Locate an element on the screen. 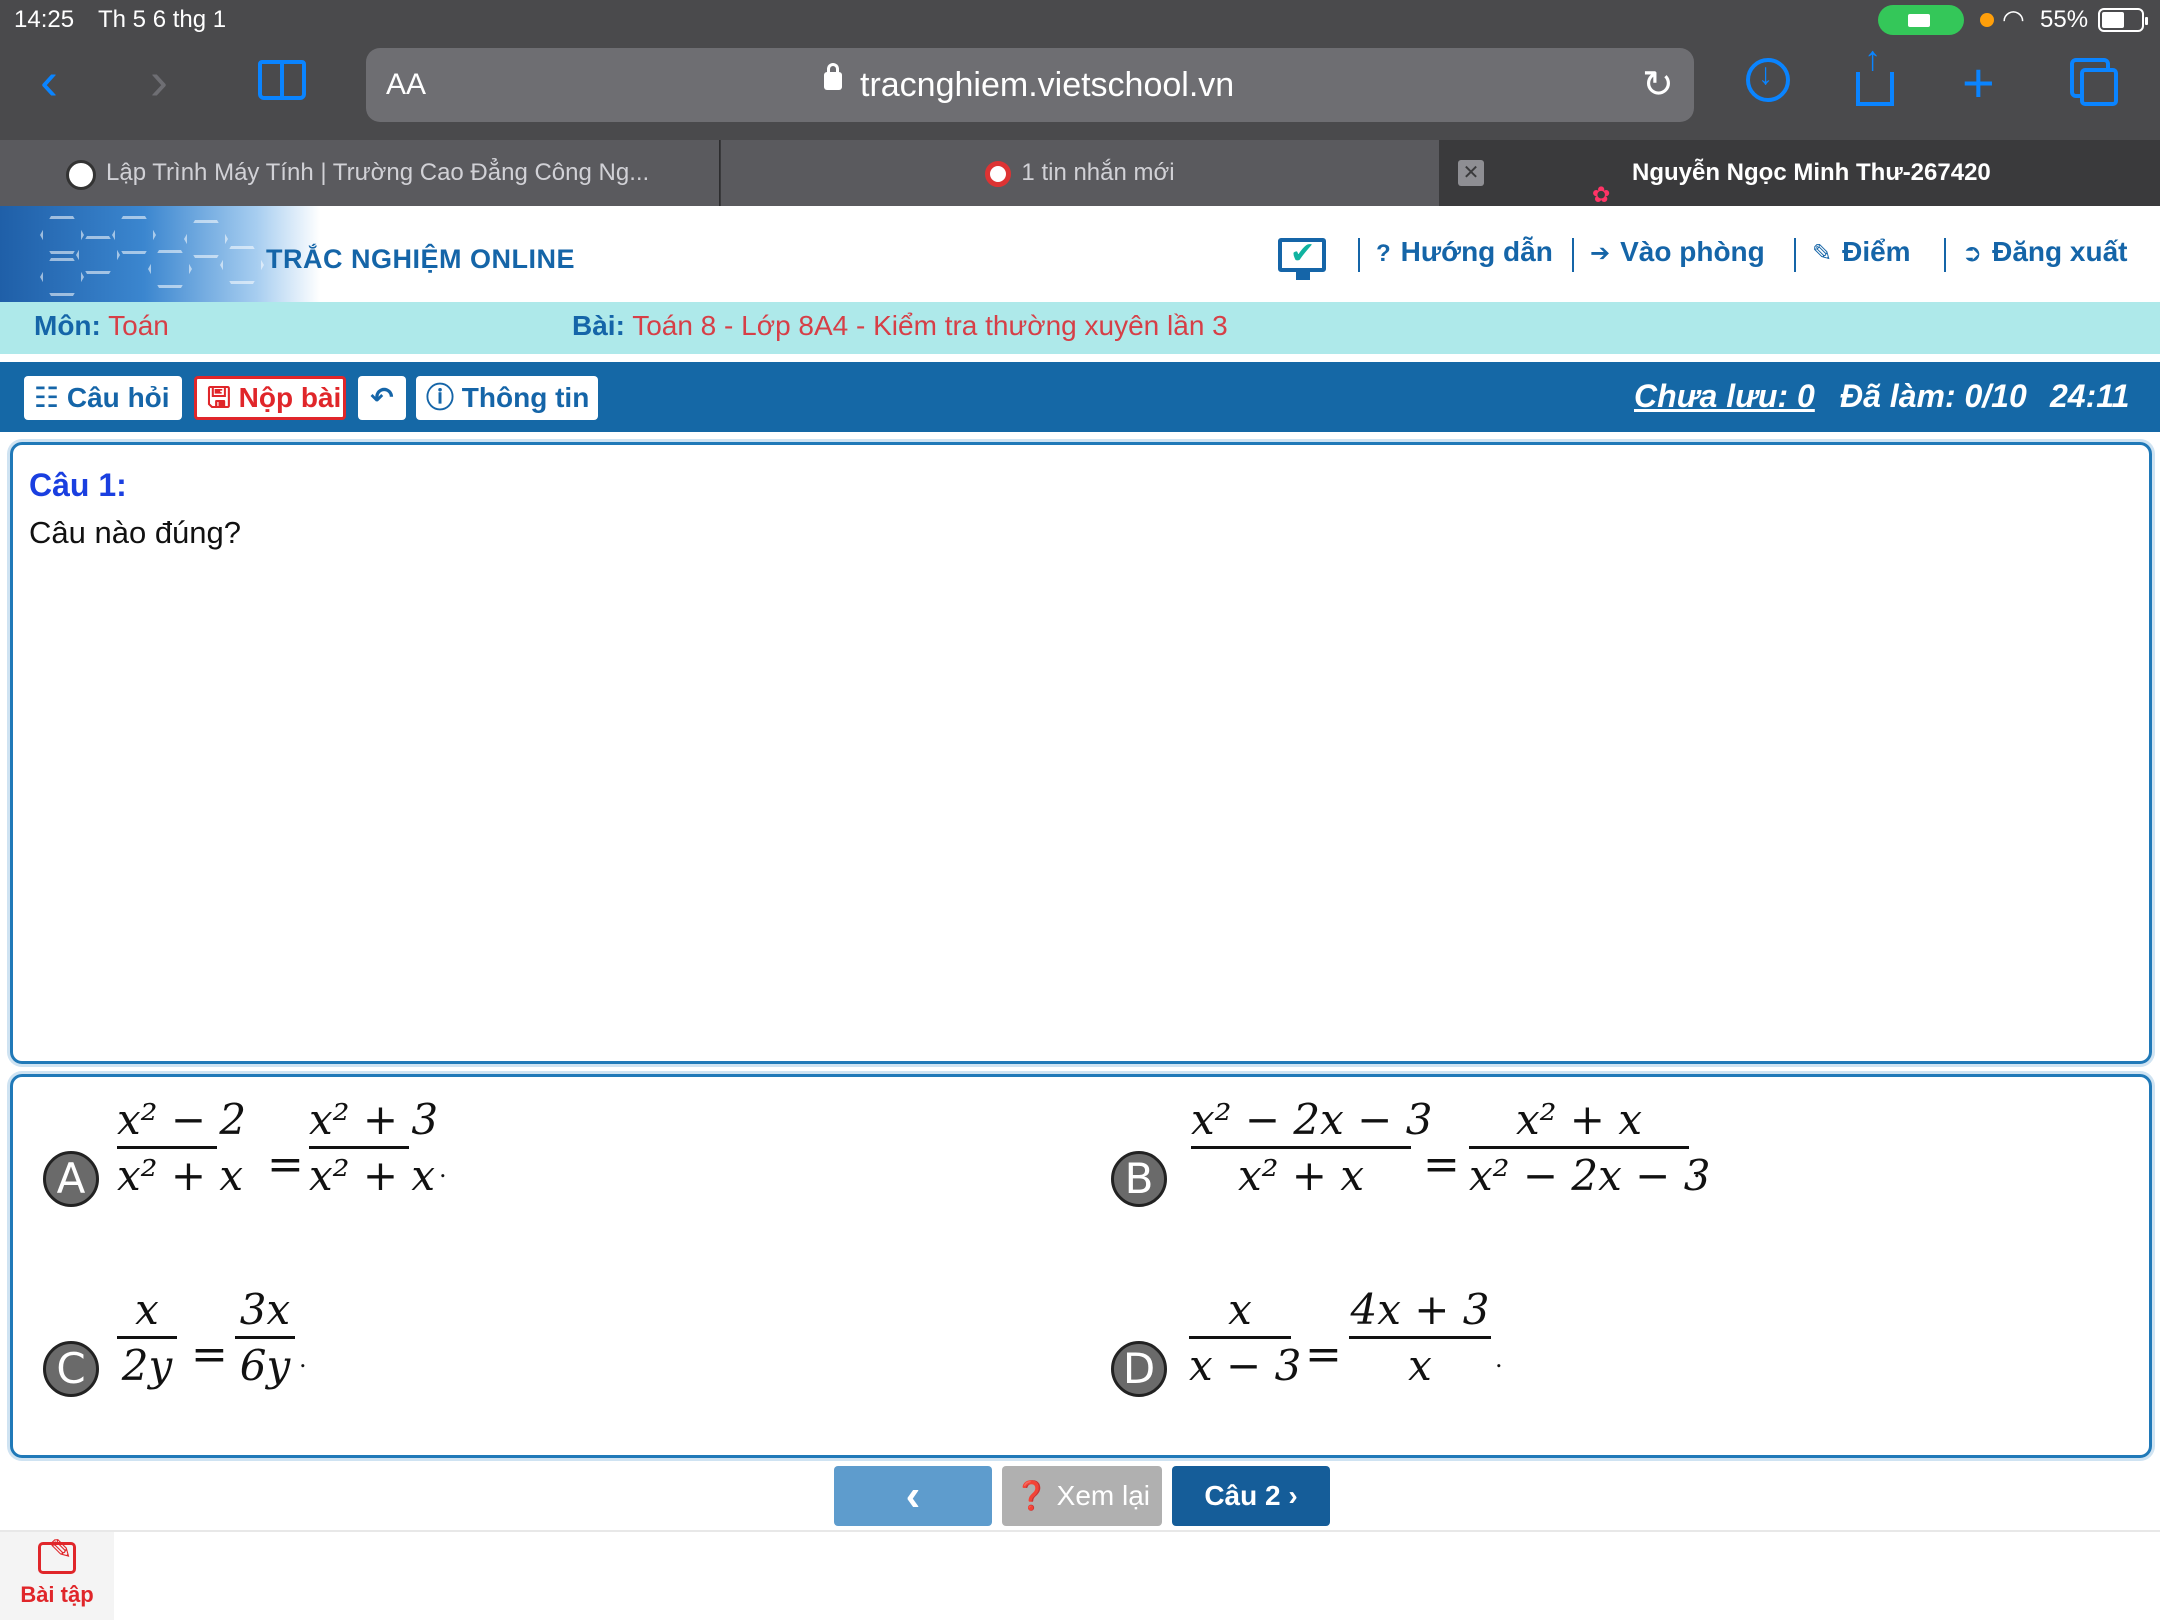 The height and width of the screenshot is (1620, 2160). address-bar: AA tracnghiem.vietschool.vn ↻ is located at coordinates (1030, 85).